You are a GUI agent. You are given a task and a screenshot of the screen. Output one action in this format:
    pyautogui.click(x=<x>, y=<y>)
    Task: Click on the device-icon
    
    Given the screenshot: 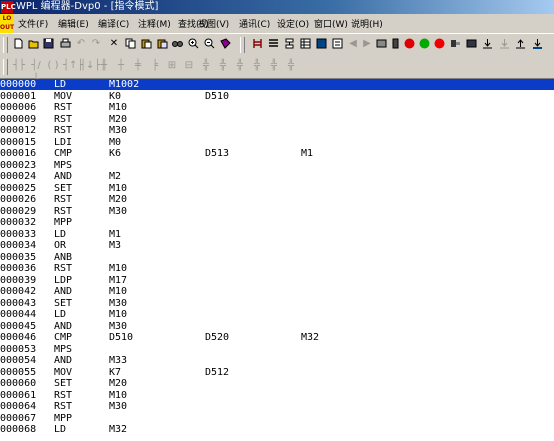 What is the action you would take?
    pyautogui.click(x=395, y=44)
    